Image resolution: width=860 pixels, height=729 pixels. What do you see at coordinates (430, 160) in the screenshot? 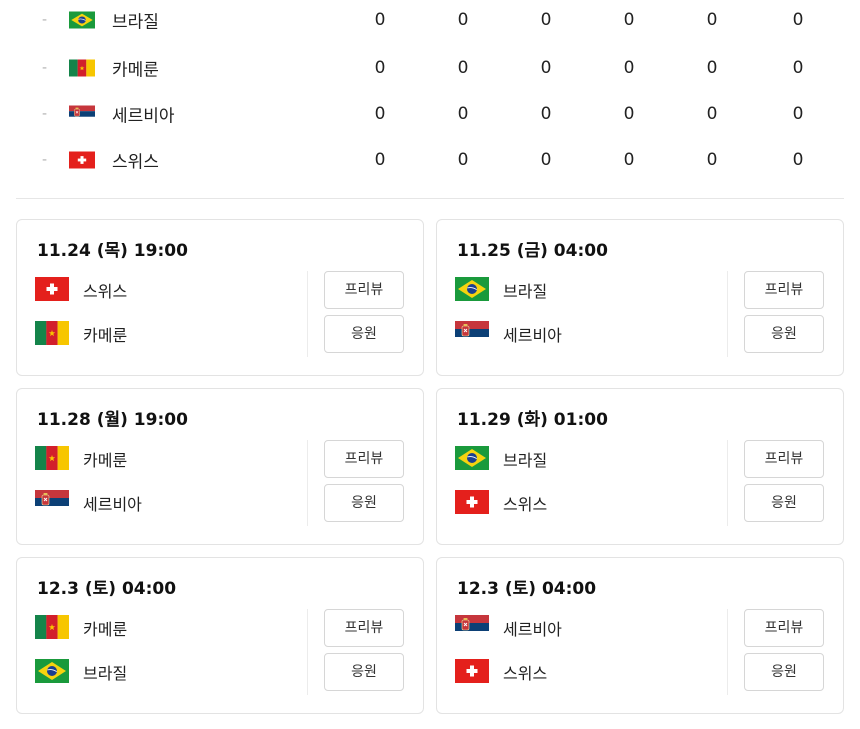
I see `standings-row: - 스위스 0 0 0 0 0 0` at bounding box center [430, 160].